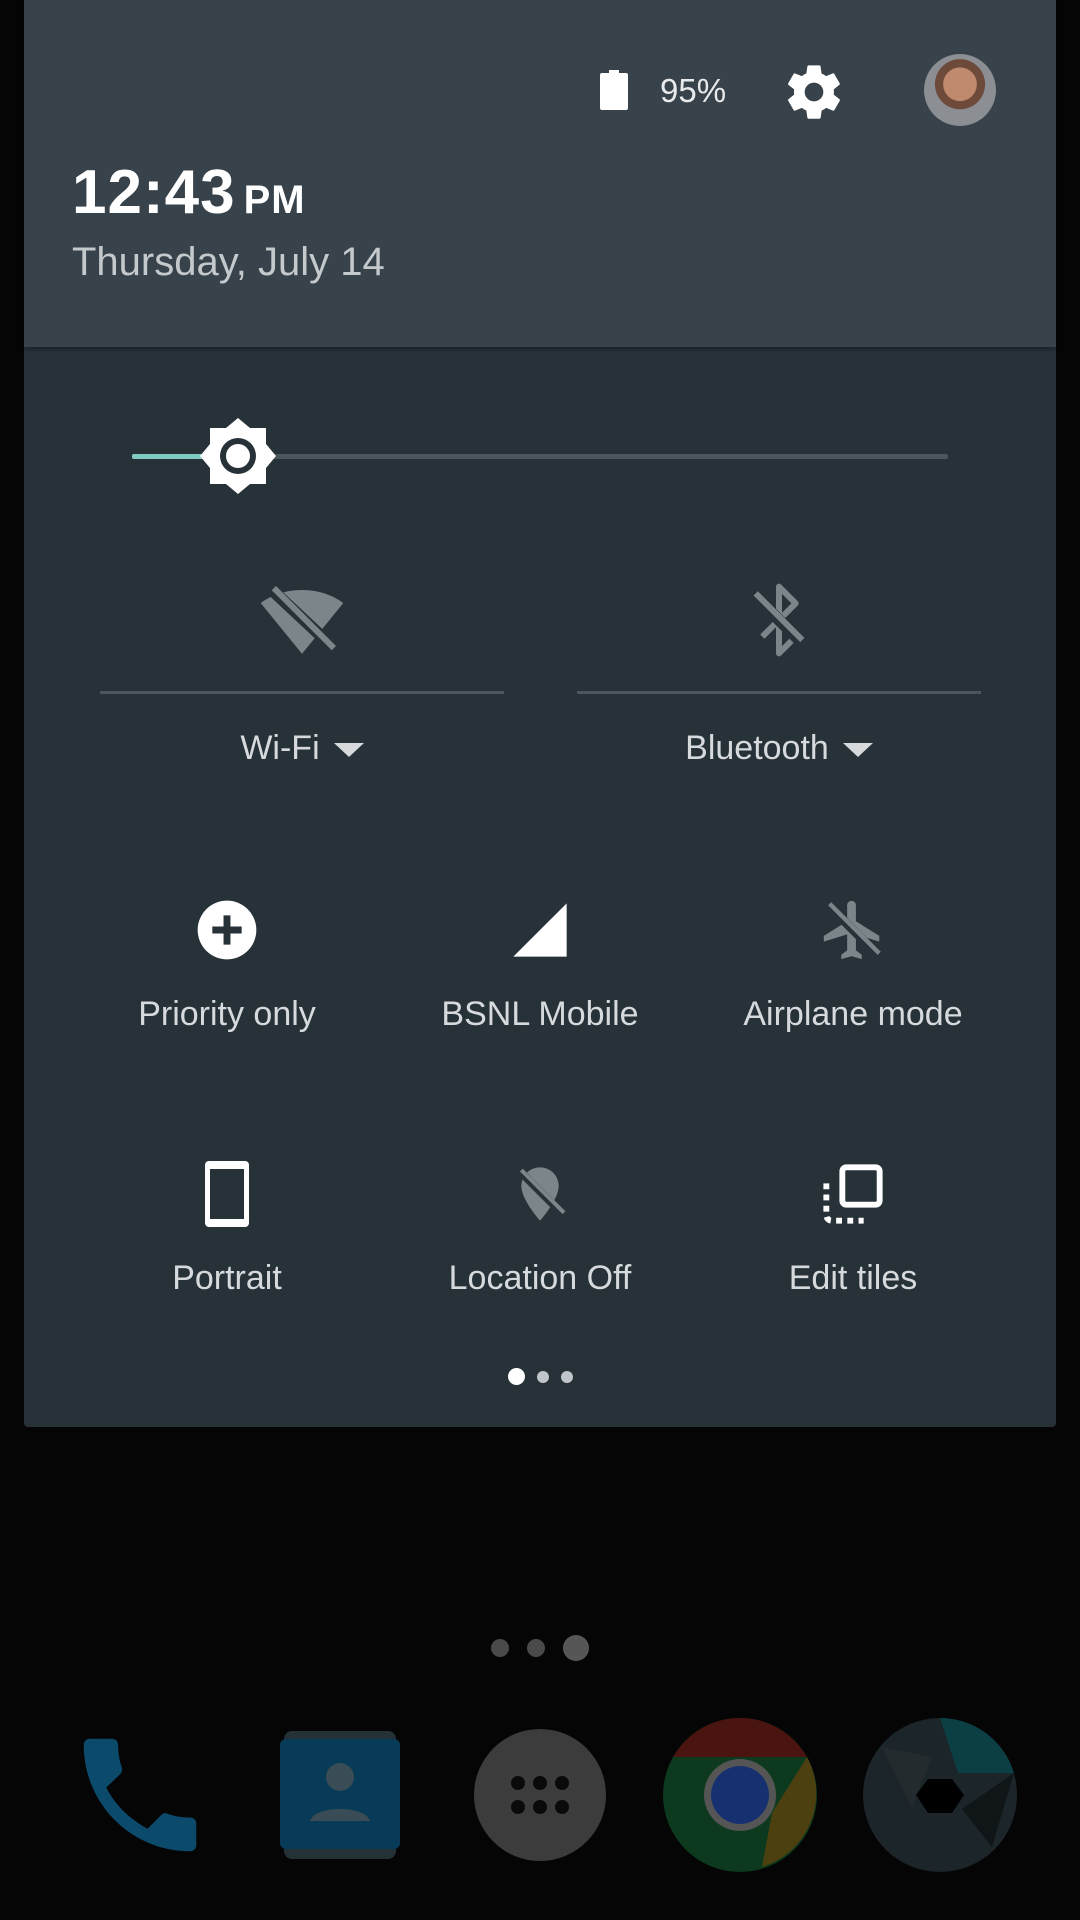 The height and width of the screenshot is (1920, 1080). Describe the element at coordinates (227, 1278) in the screenshot. I see `portrait-label: Portrait` at that location.